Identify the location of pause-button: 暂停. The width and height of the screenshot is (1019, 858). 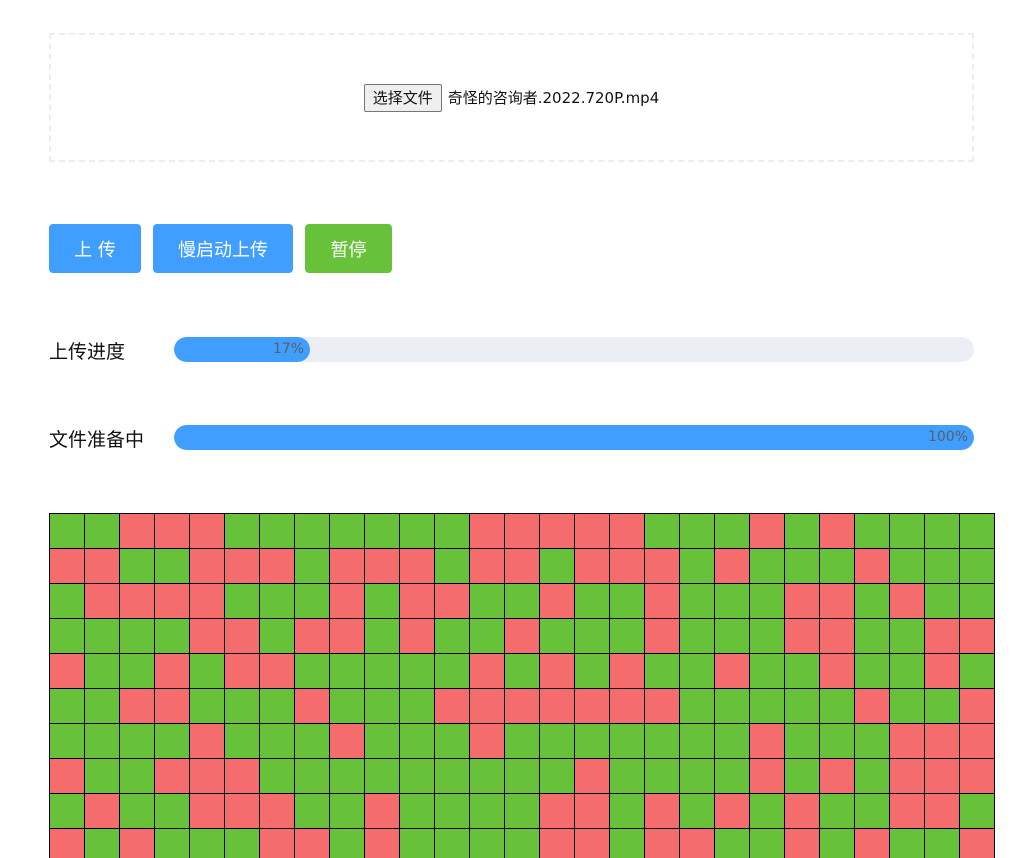
(348, 248).